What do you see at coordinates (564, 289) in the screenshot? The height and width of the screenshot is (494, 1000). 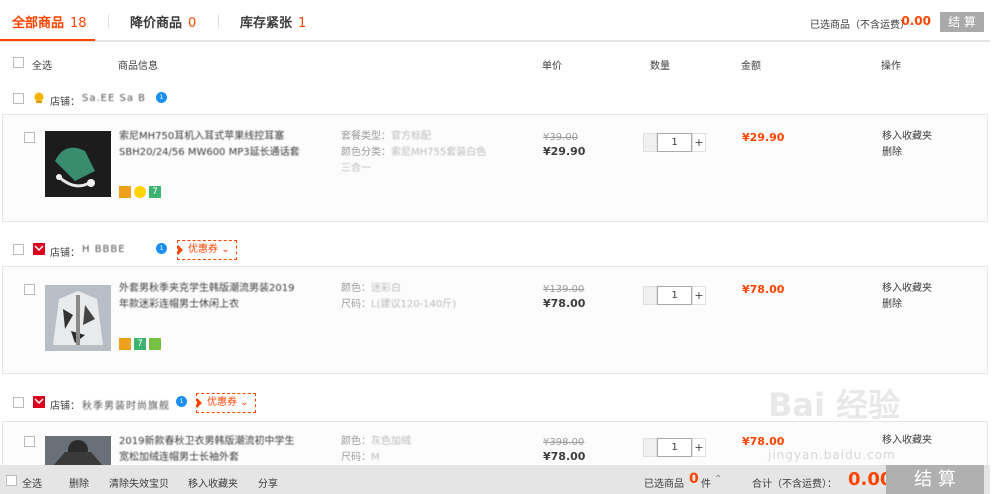 I see `original-price: ¥139.00` at bounding box center [564, 289].